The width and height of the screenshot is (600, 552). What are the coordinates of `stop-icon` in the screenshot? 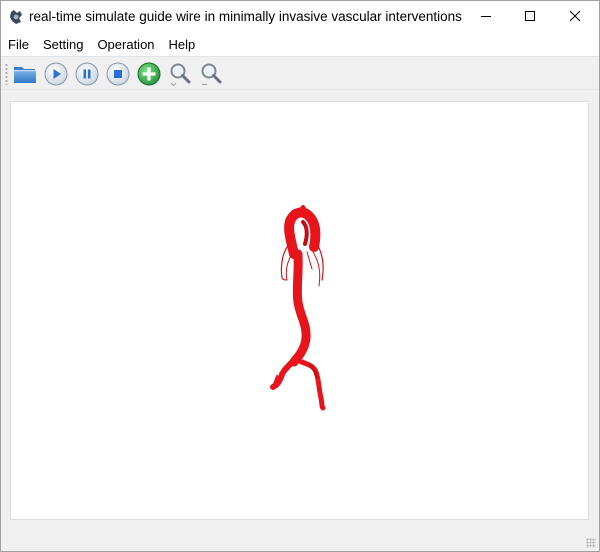 It's located at (118, 74).